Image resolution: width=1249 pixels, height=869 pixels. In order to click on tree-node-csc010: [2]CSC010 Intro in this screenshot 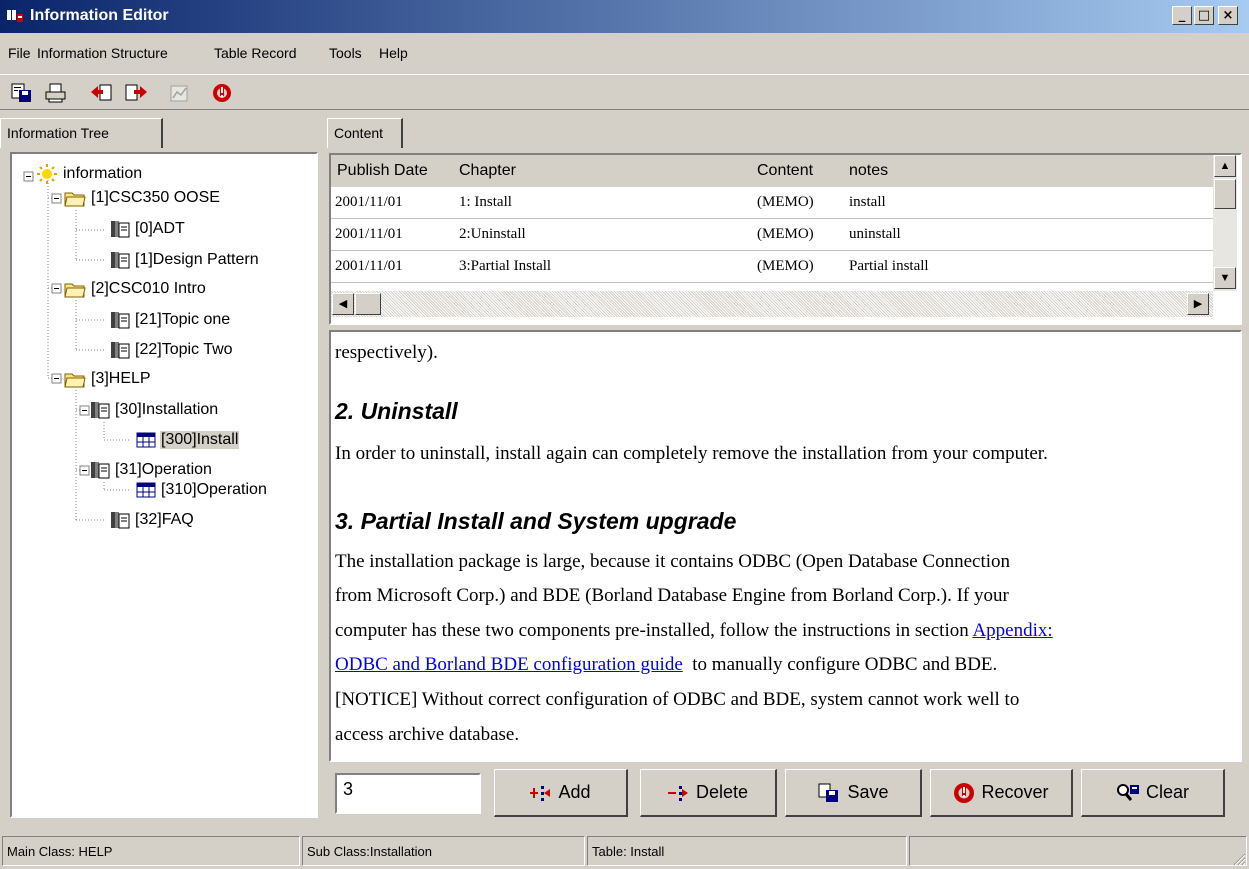, I will do `click(135, 289)`.